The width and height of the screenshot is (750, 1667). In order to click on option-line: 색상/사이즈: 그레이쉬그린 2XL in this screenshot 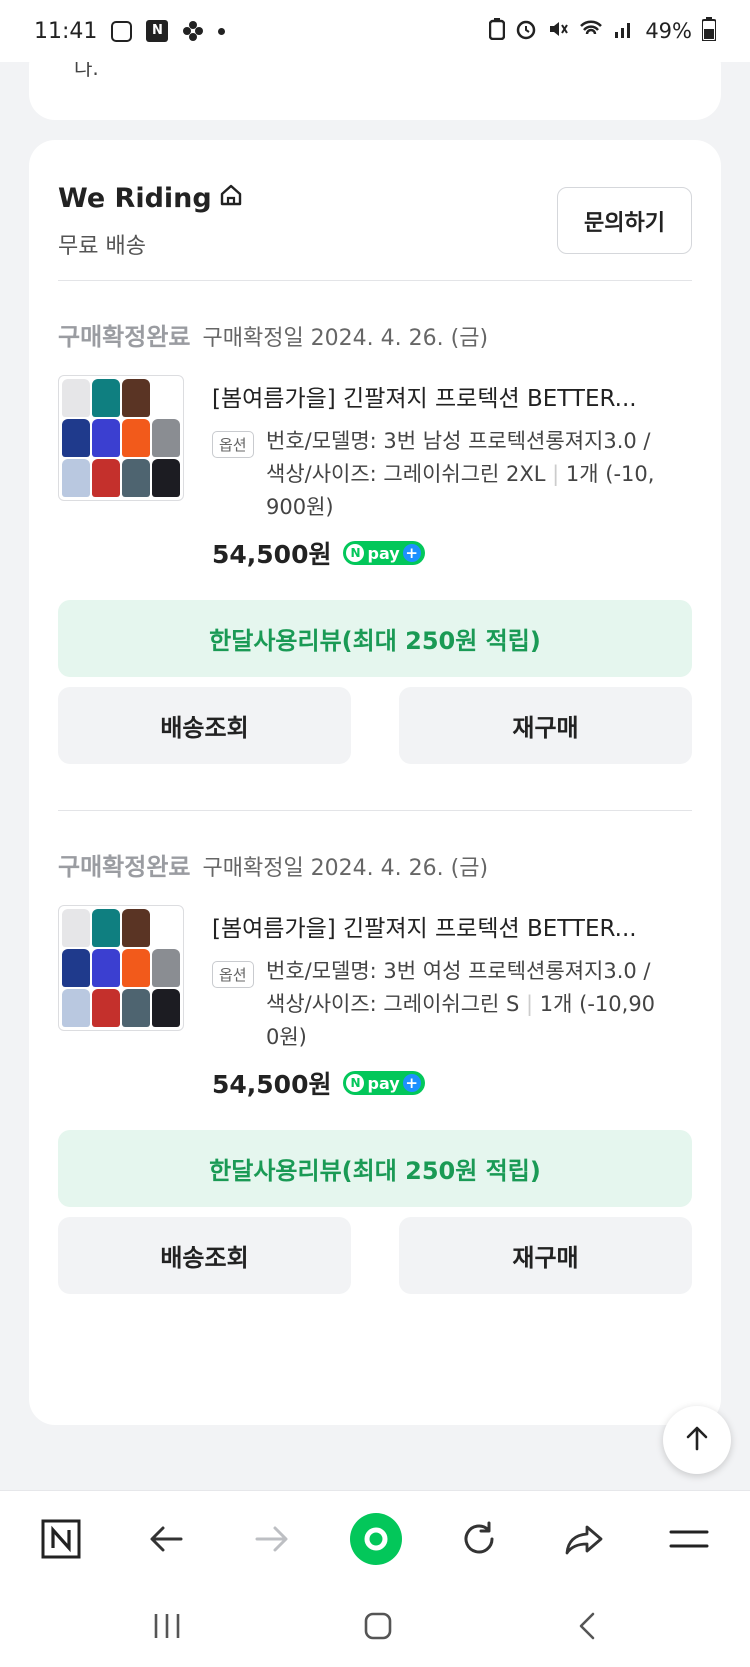, I will do `click(406, 474)`.